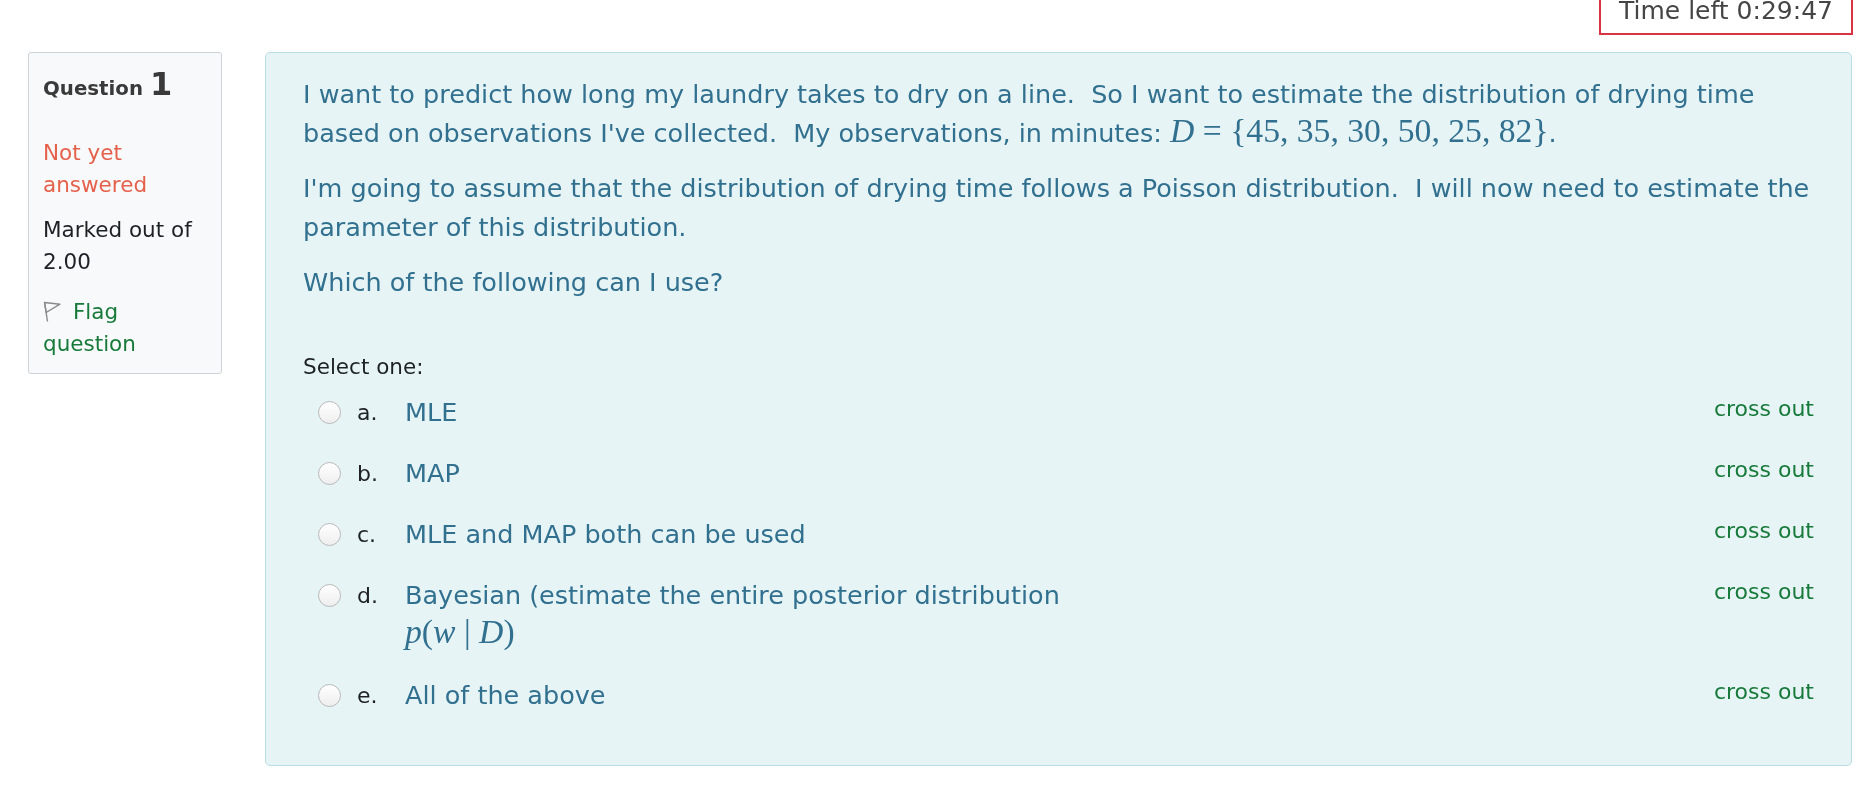 The height and width of the screenshot is (808, 1866). I want to click on option-letter: b., so click(367, 473).